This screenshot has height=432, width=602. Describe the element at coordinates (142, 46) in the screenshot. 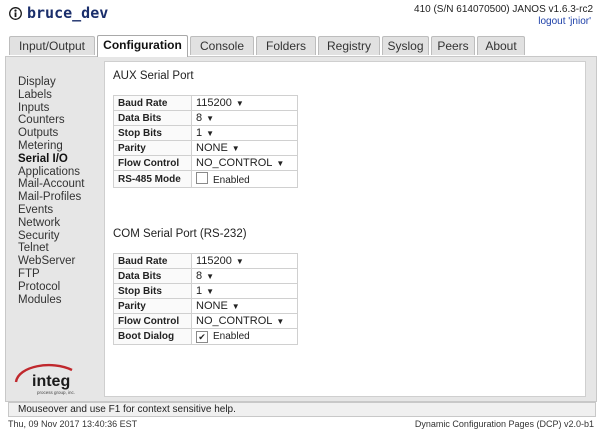

I see `tab-configuration: Configuration` at that location.